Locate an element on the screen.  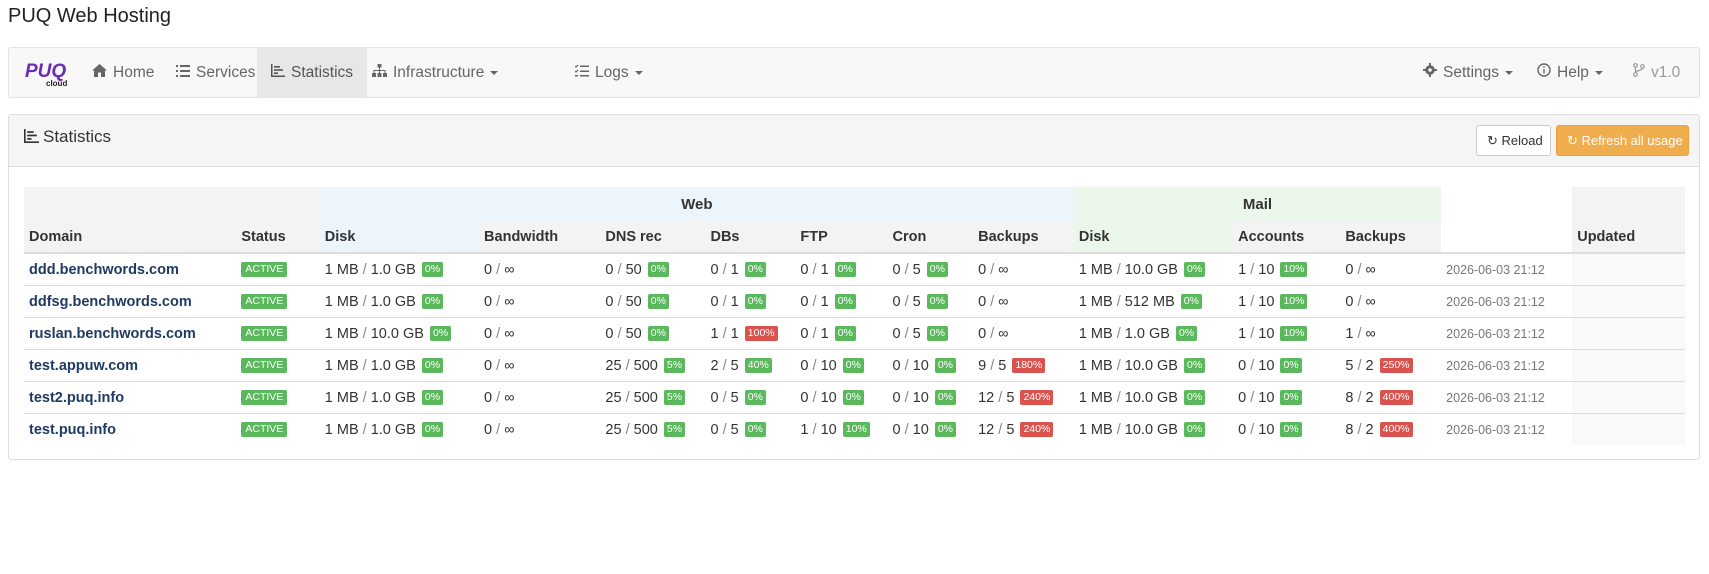
col-mail-disk: Disk is located at coordinates (1153, 237).